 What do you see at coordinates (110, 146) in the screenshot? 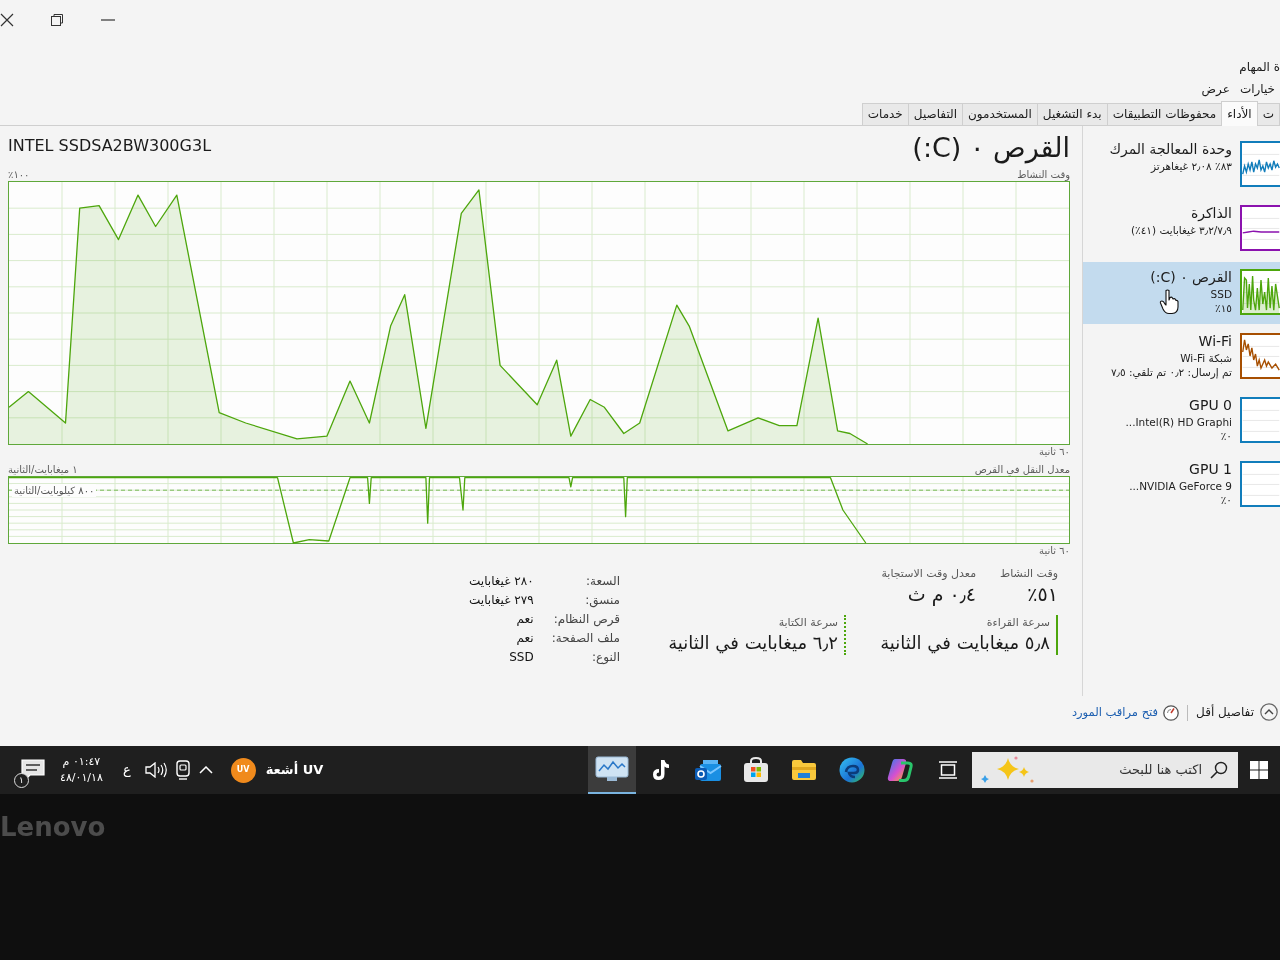
I see `disk-model: INTEL SSDSA2BW300G3L` at bounding box center [110, 146].